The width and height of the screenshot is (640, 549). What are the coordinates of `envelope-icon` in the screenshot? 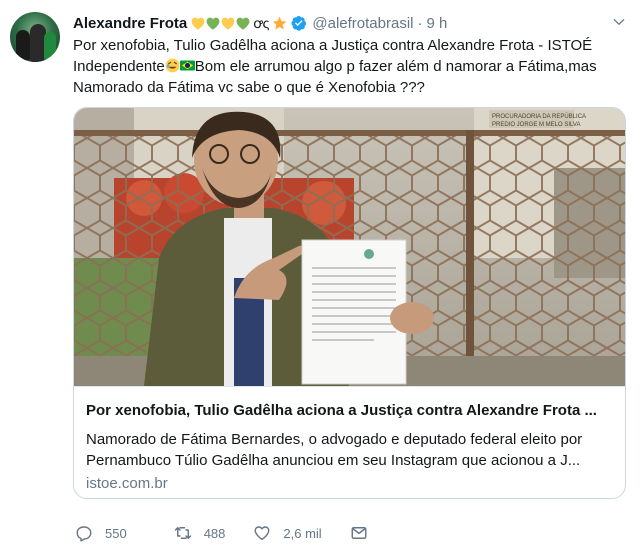 It's located at (359, 533).